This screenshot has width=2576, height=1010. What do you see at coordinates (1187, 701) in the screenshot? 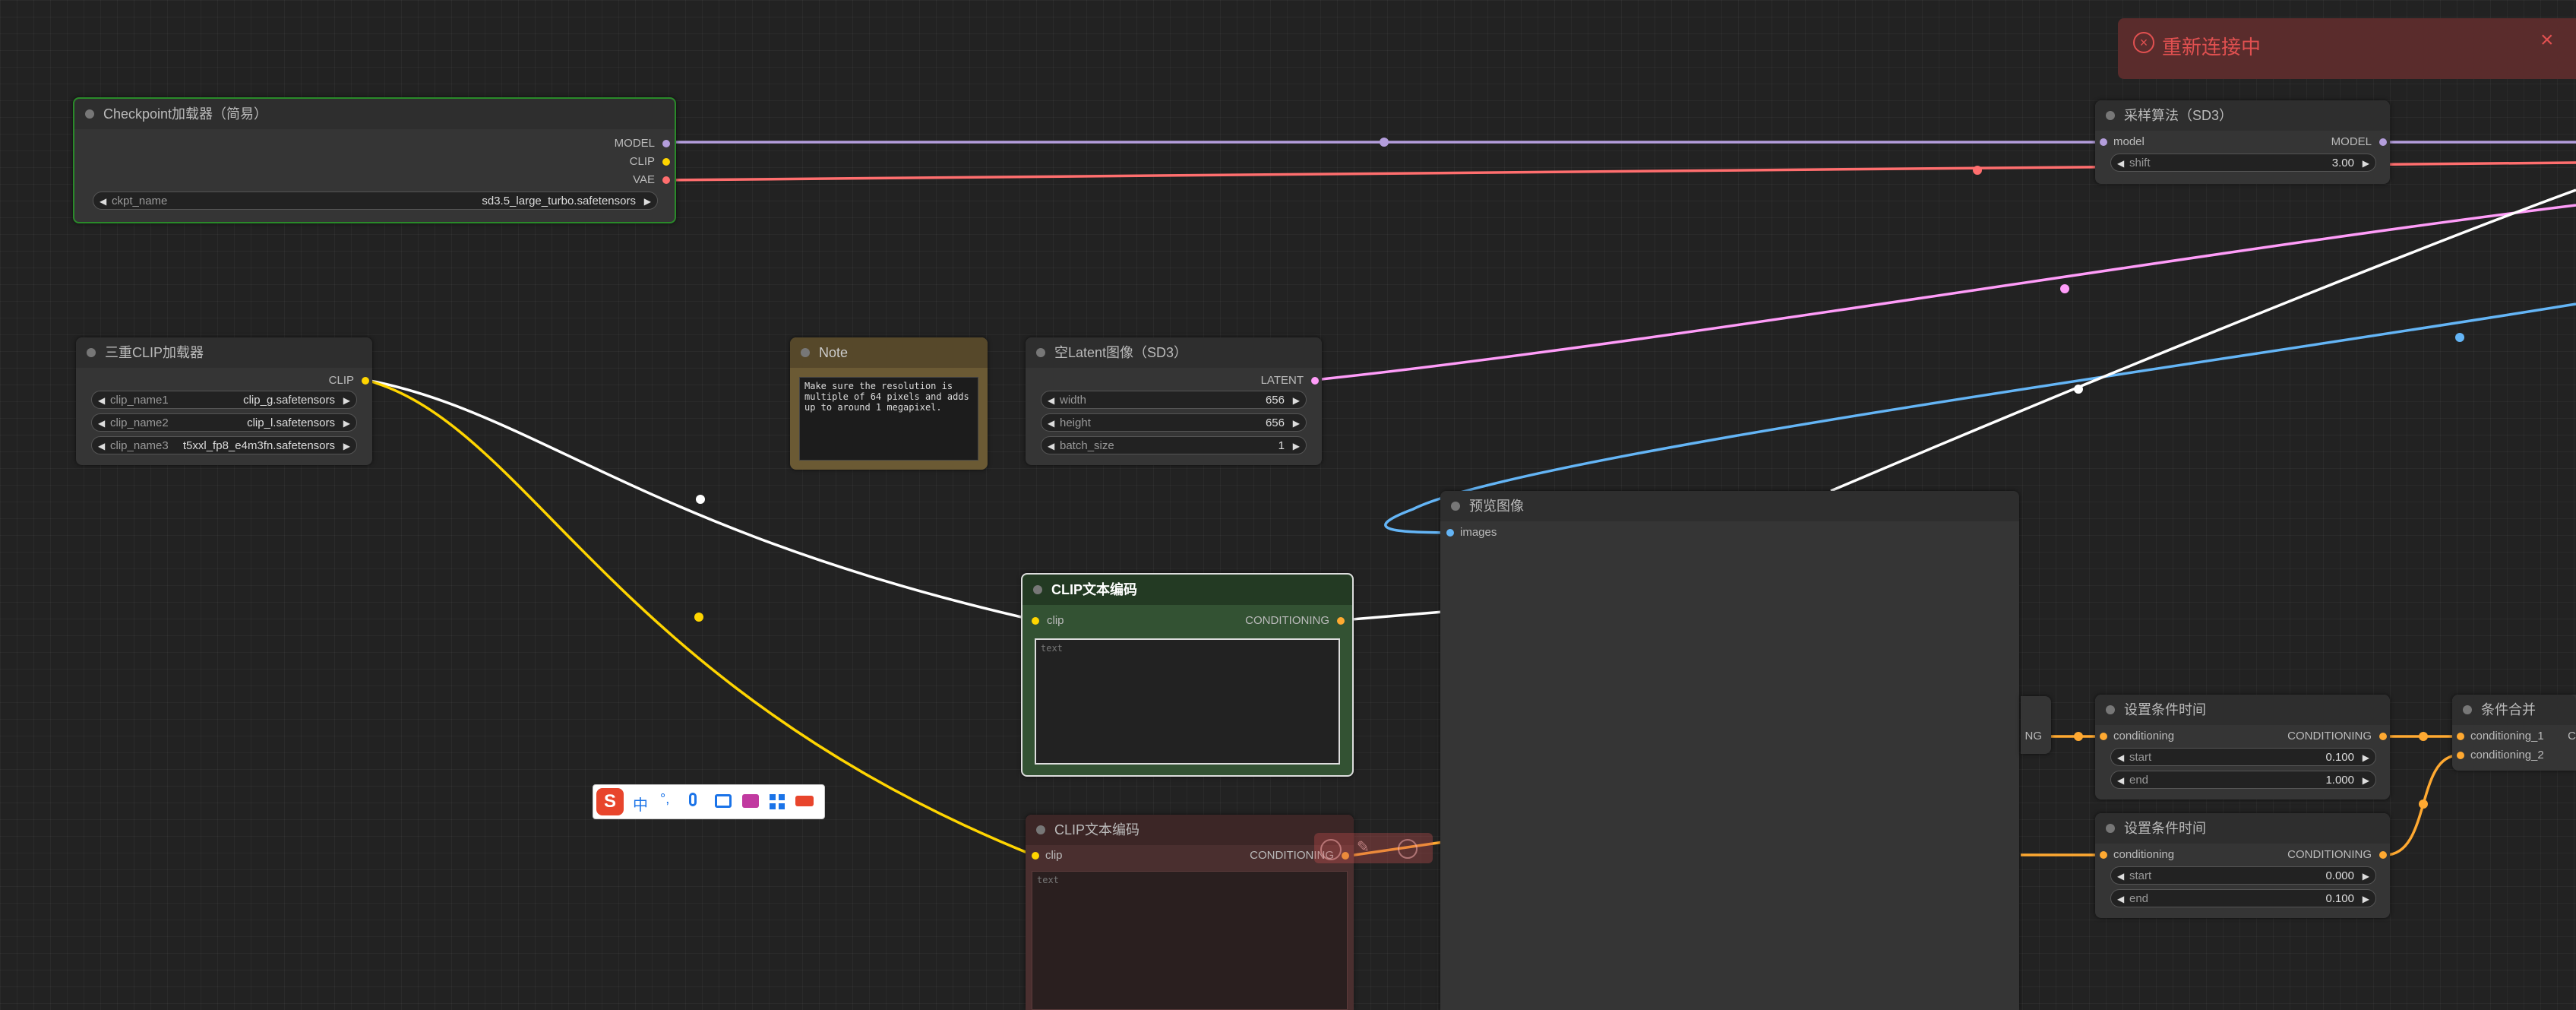
I see `prompt-textarea: text` at bounding box center [1187, 701].